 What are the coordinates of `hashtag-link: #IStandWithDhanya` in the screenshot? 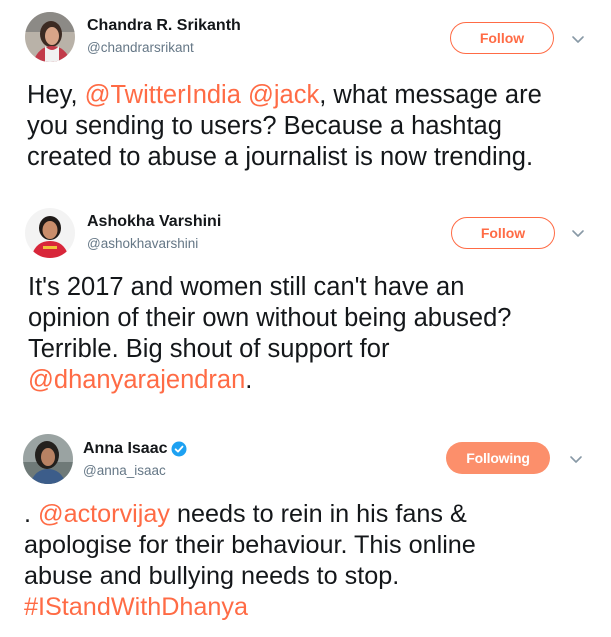 It's located at (136, 607).